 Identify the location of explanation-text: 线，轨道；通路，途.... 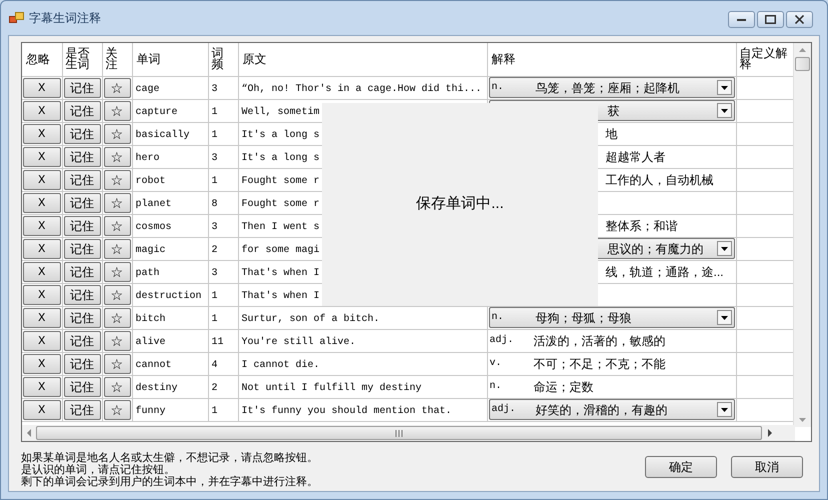
(665, 271).